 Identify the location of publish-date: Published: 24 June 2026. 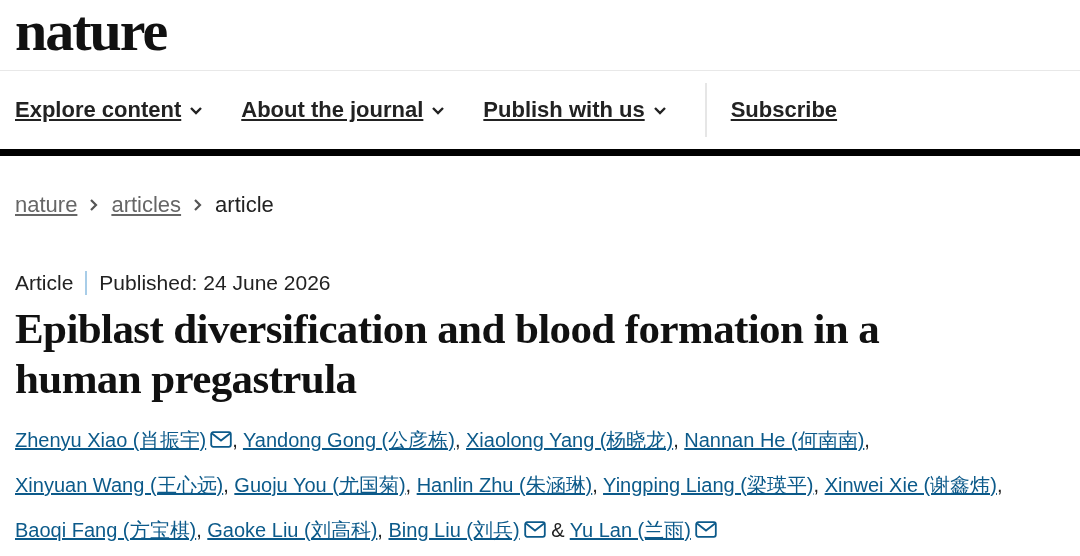
(214, 283).